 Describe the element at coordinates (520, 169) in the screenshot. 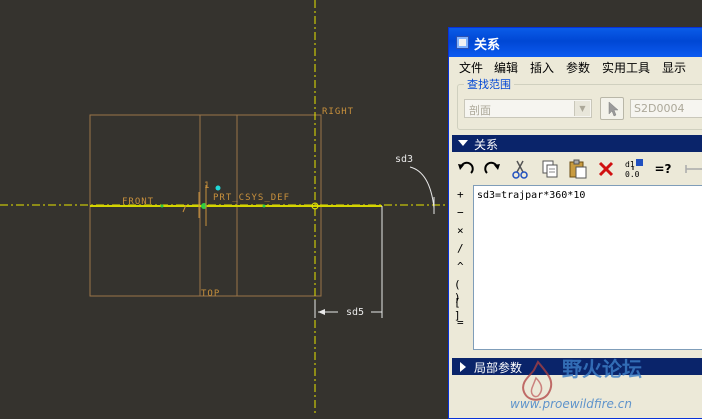

I see `cut-icon` at that location.